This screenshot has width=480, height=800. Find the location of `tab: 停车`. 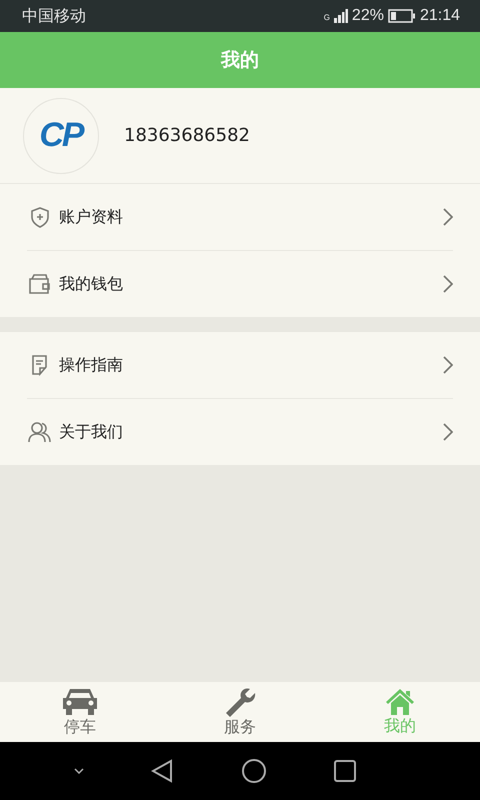

tab: 停车 is located at coordinates (80, 712).